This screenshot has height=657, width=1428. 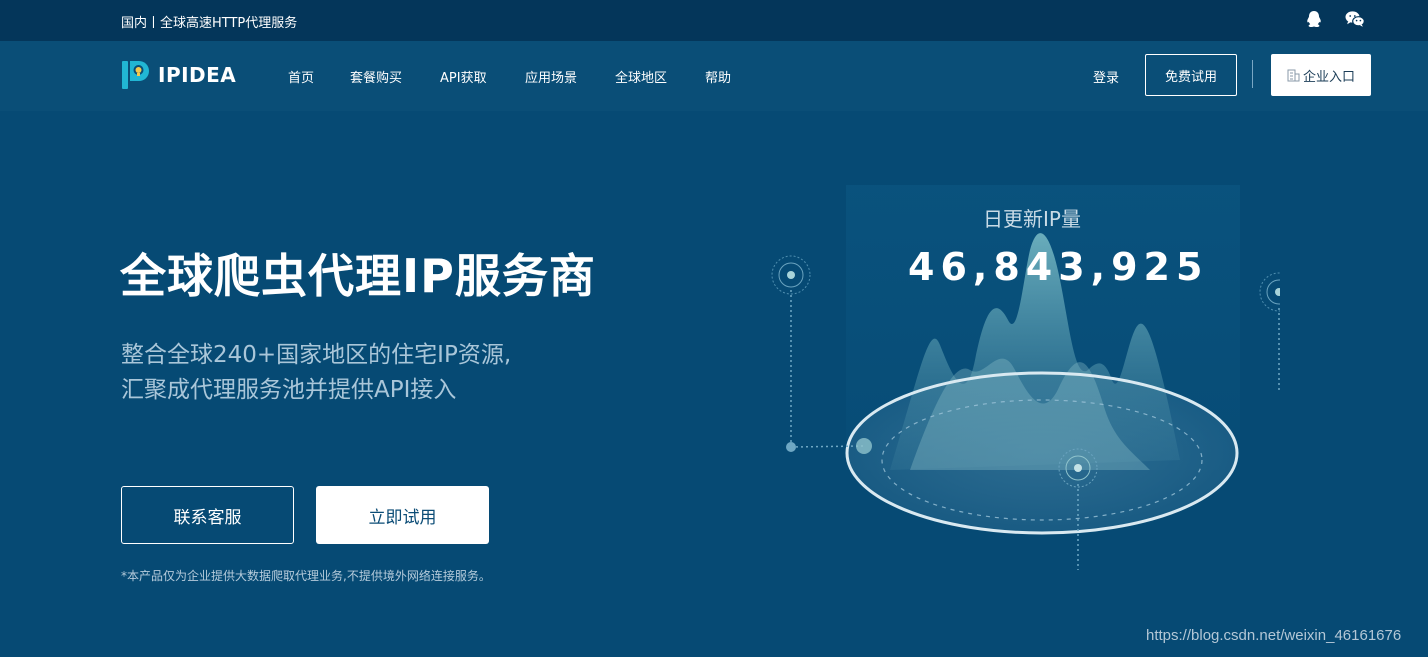 What do you see at coordinates (641, 76) in the screenshot?
I see `nav-item-regions: 全球地区` at bounding box center [641, 76].